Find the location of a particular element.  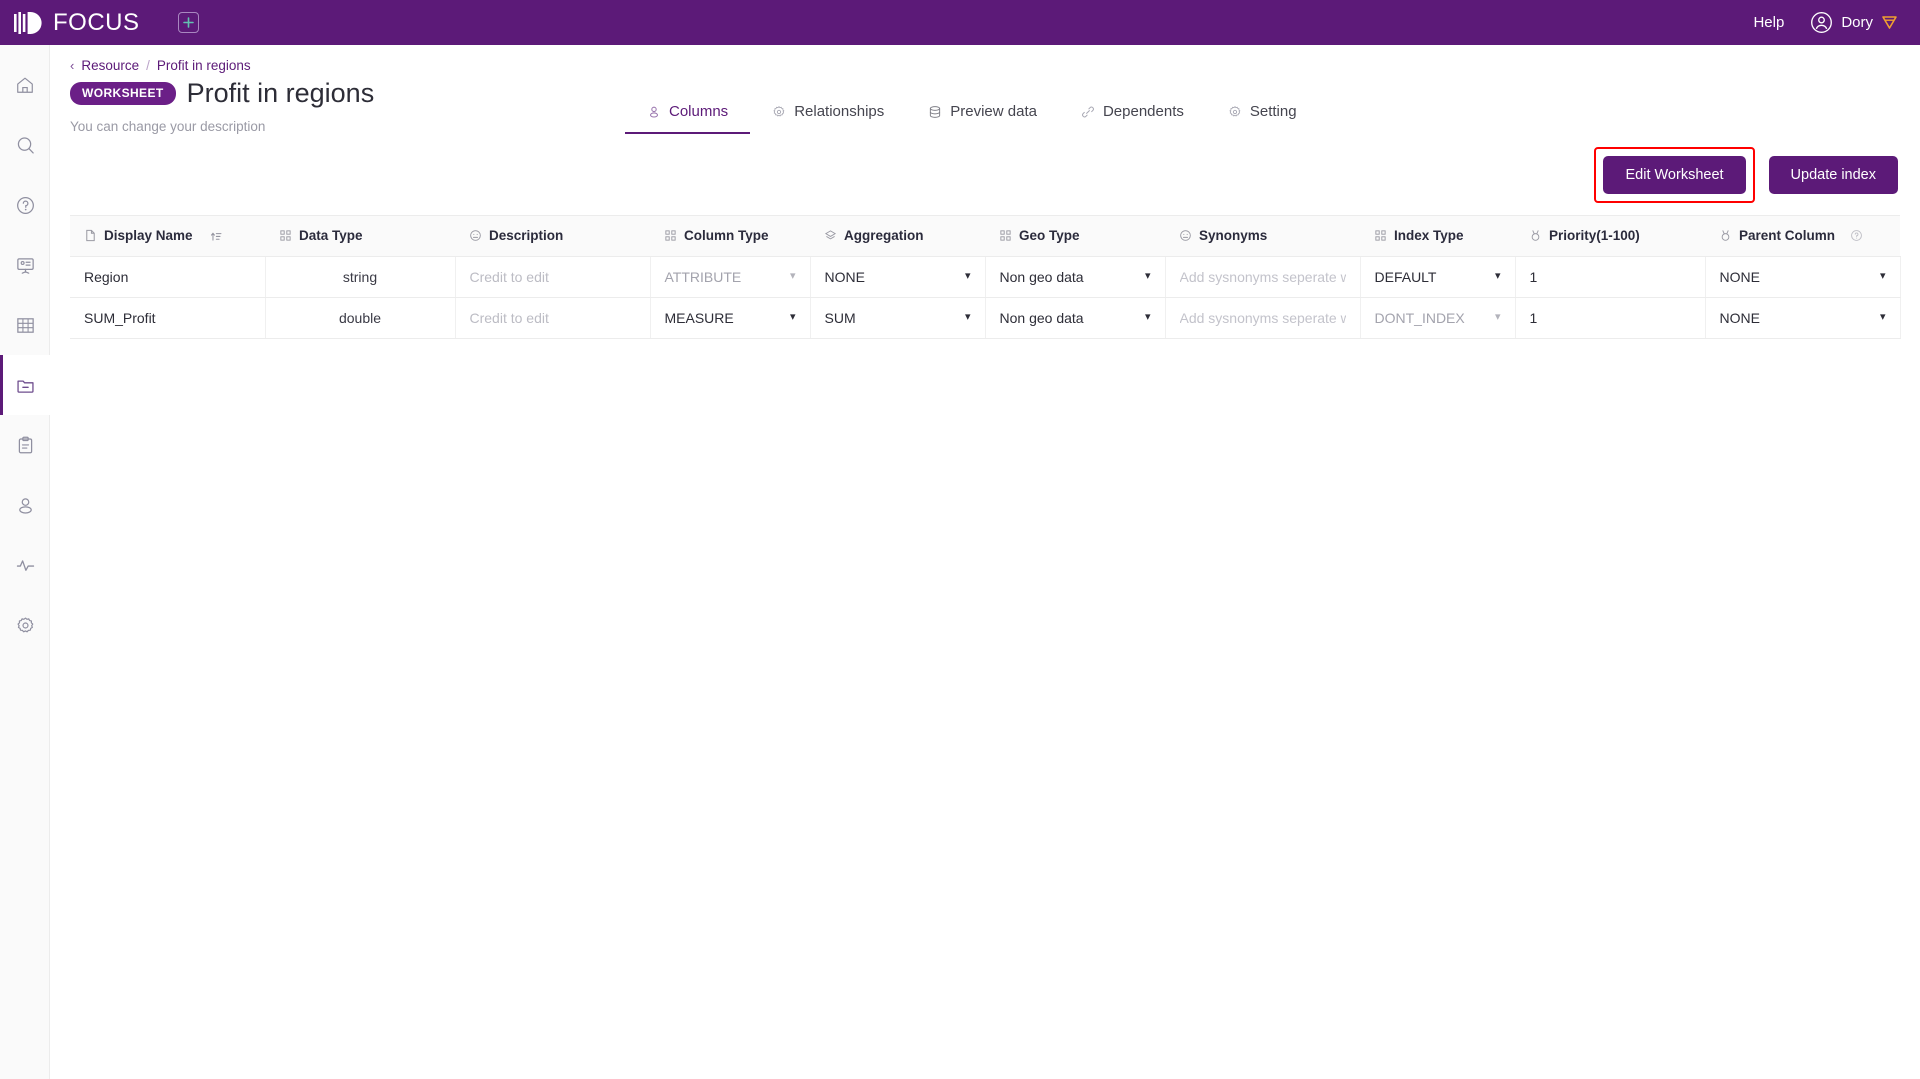

document-icon is located at coordinates (90, 235).